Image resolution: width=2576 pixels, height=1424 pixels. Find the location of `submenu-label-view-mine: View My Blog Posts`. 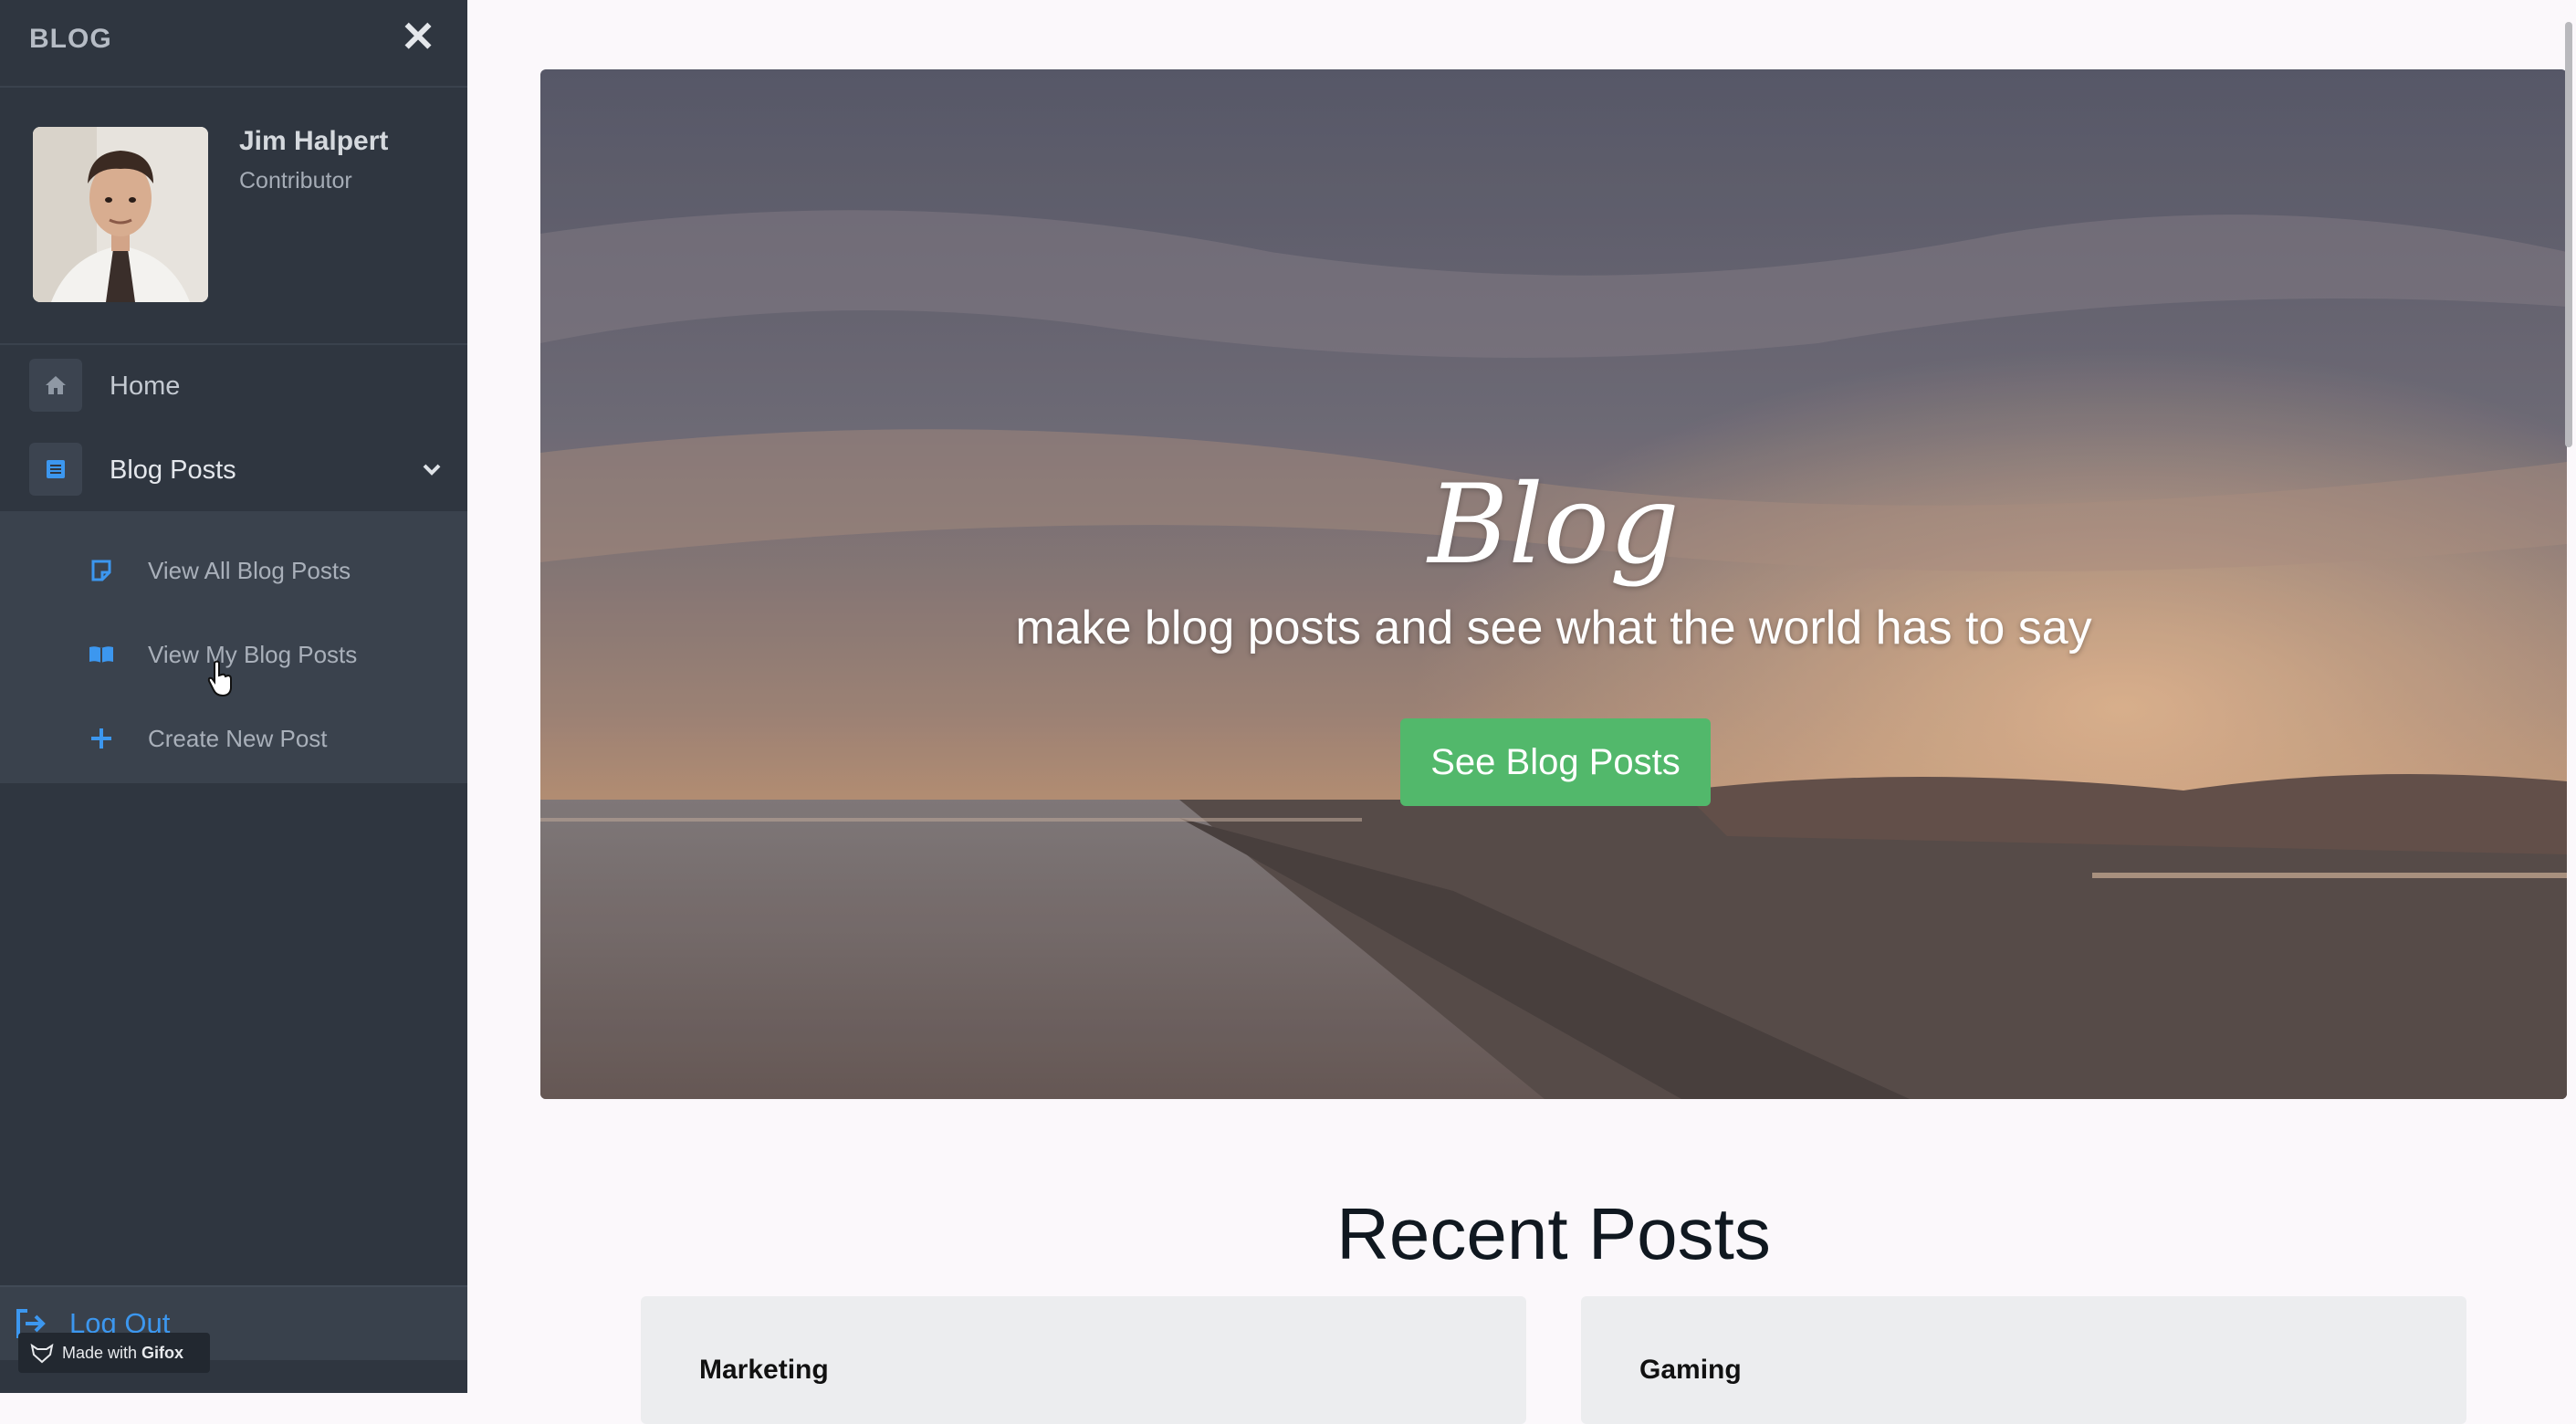

submenu-label-view-mine: View My Blog Posts is located at coordinates (253, 654).